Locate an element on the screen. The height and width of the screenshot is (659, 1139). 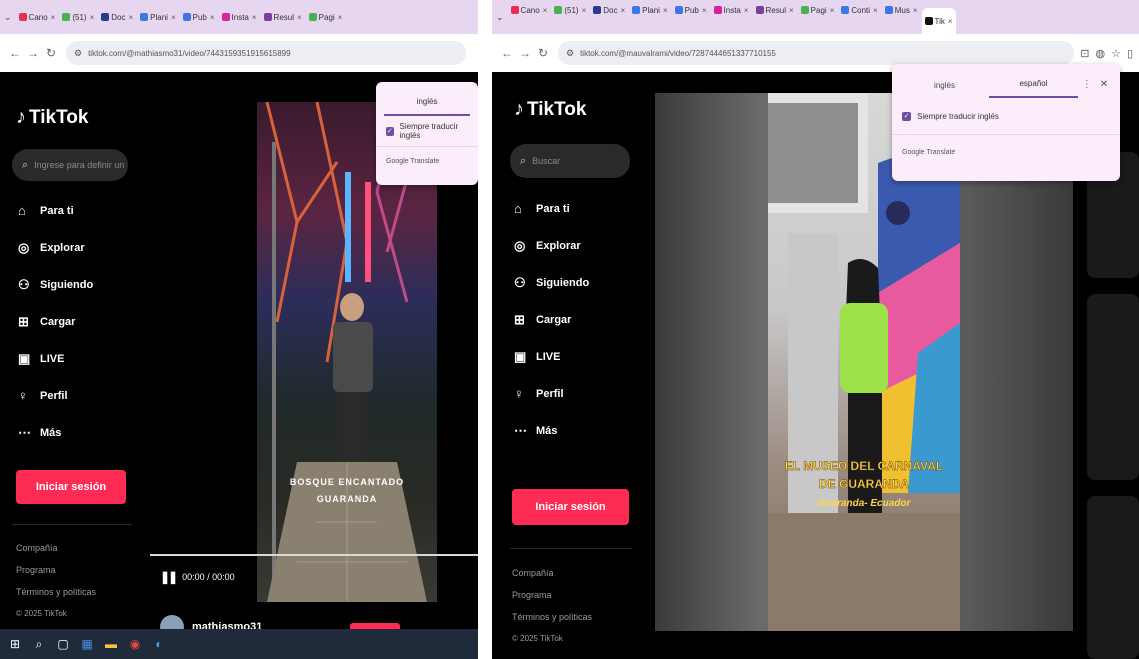
chrome-icon: ◉ is located at coordinates (135, 644).